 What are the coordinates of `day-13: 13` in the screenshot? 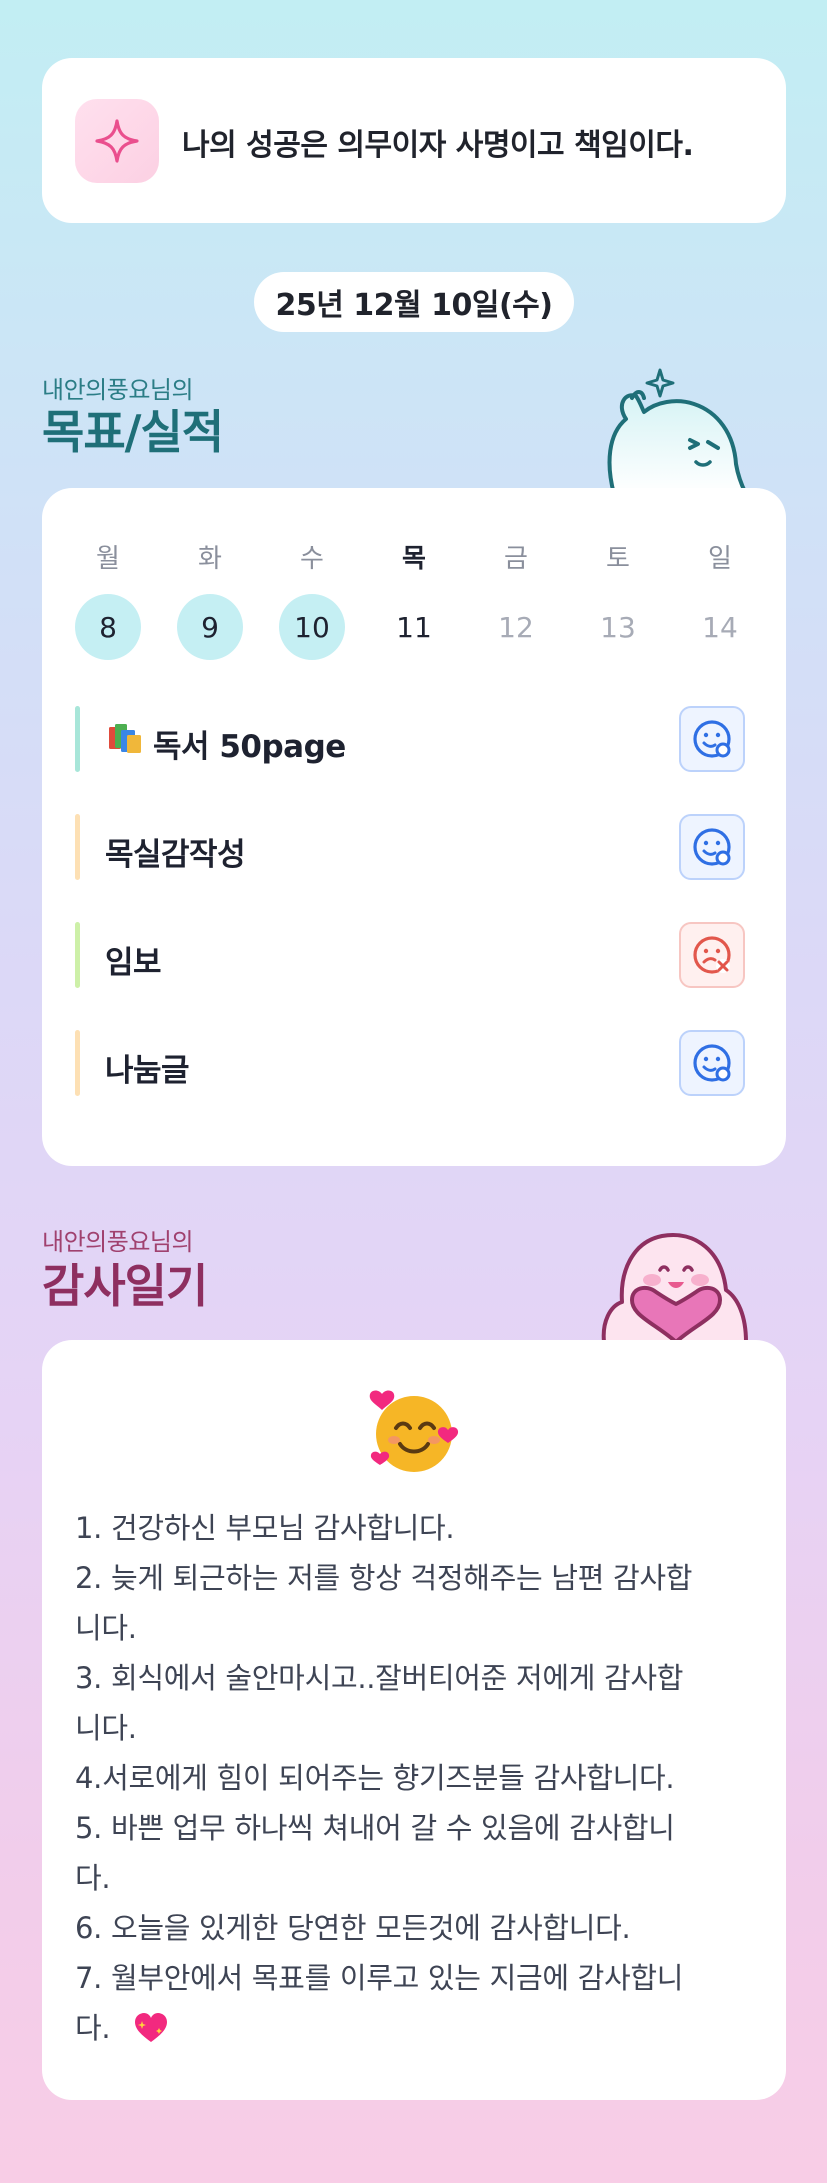 It's located at (618, 627).